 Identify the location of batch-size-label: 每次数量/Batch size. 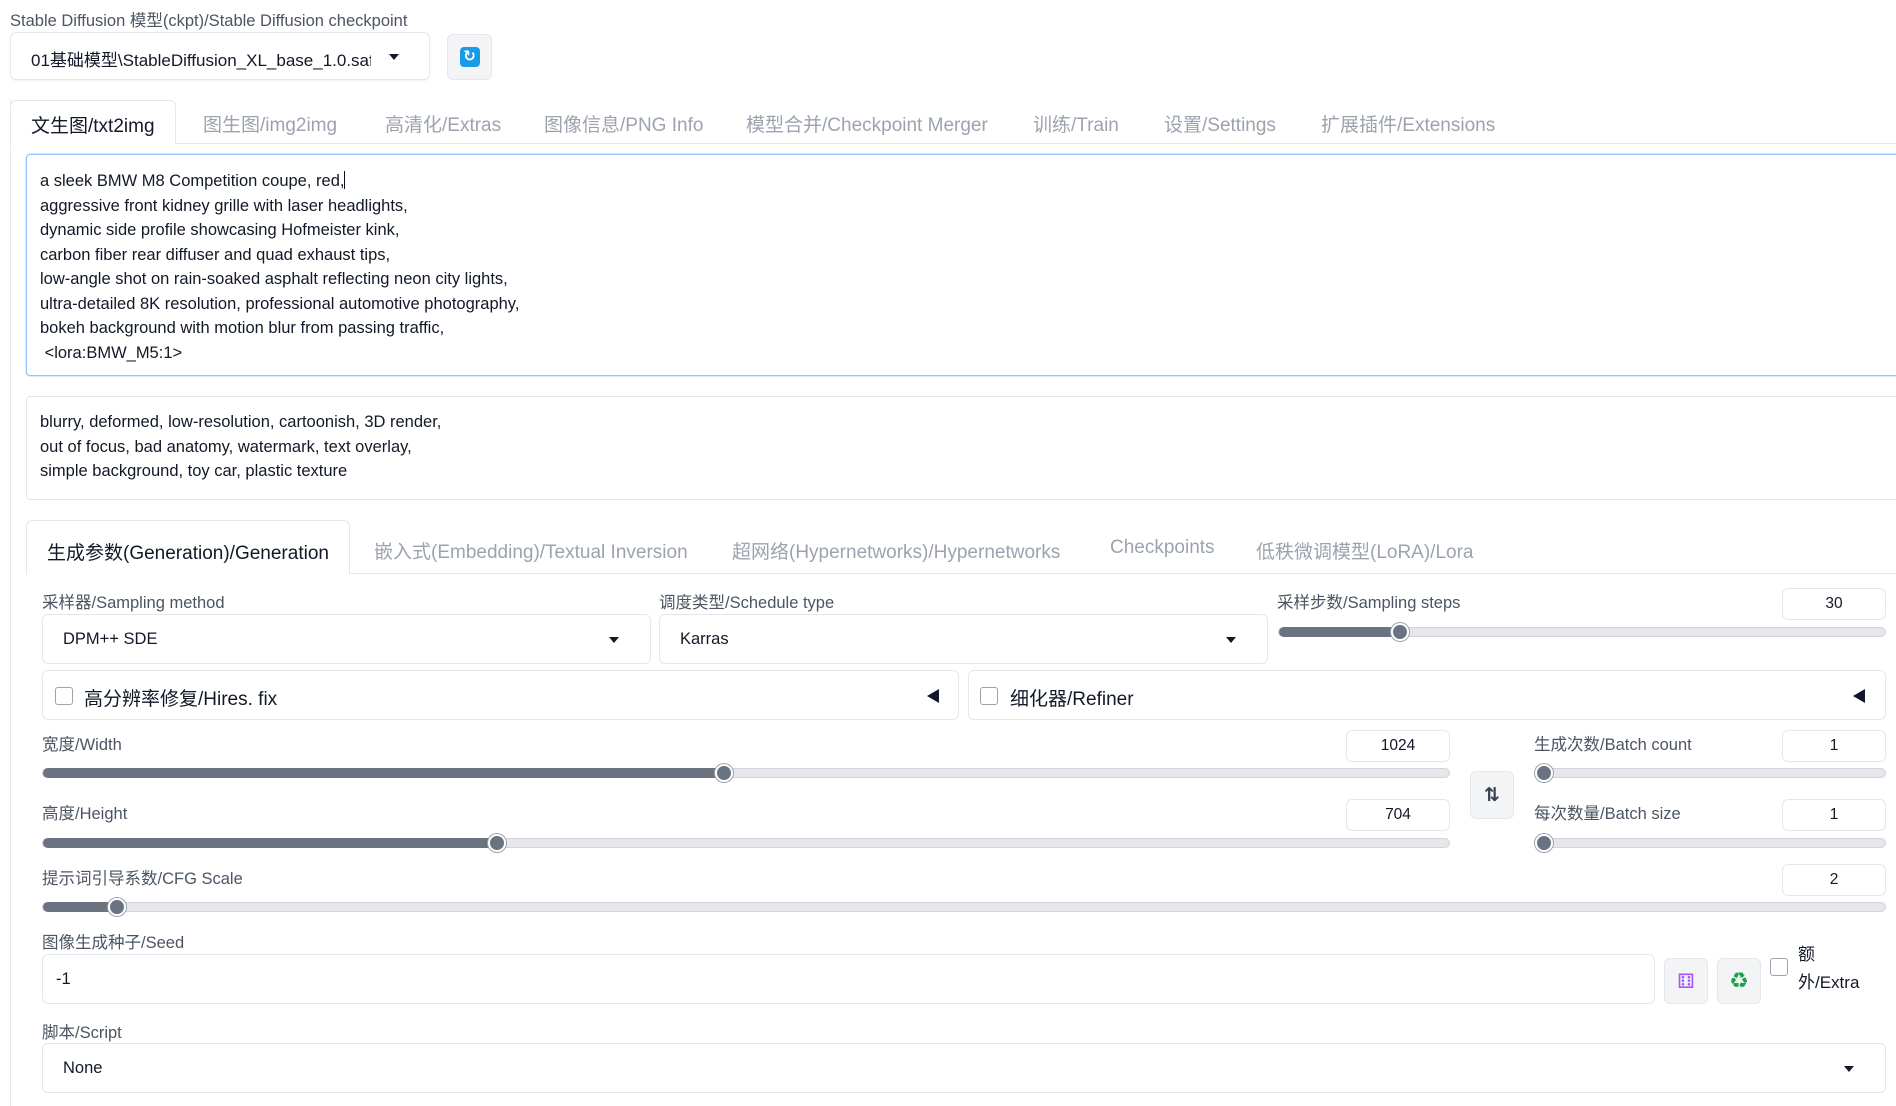
(1607, 814).